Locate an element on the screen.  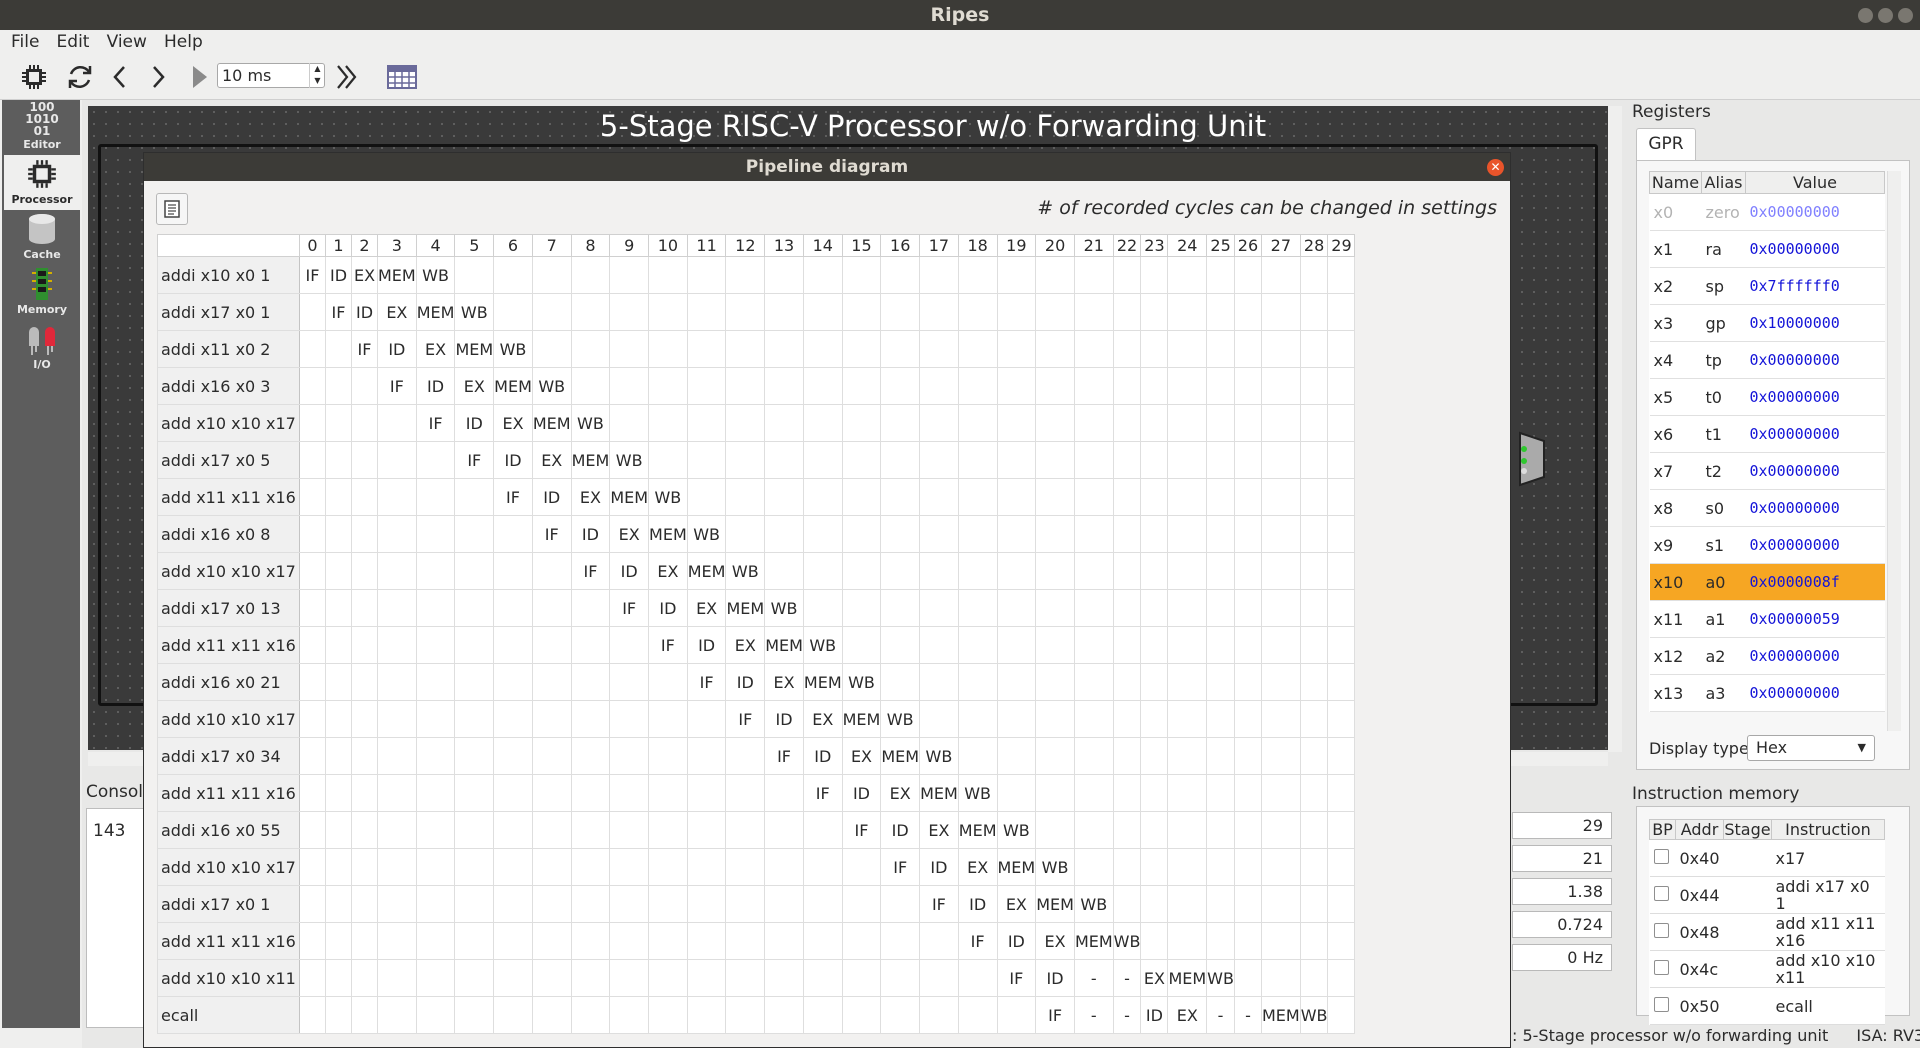
register-scrollbar is located at coordinates (1894, 451).